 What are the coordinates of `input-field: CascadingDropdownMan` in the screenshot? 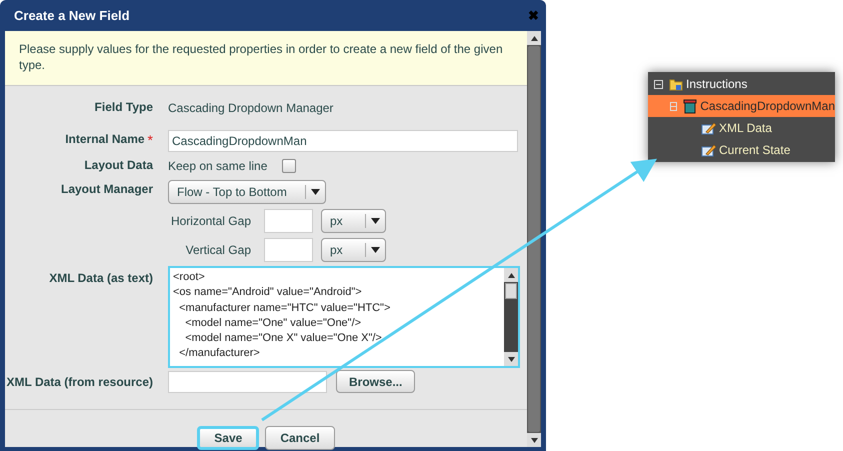 It's located at (343, 141).